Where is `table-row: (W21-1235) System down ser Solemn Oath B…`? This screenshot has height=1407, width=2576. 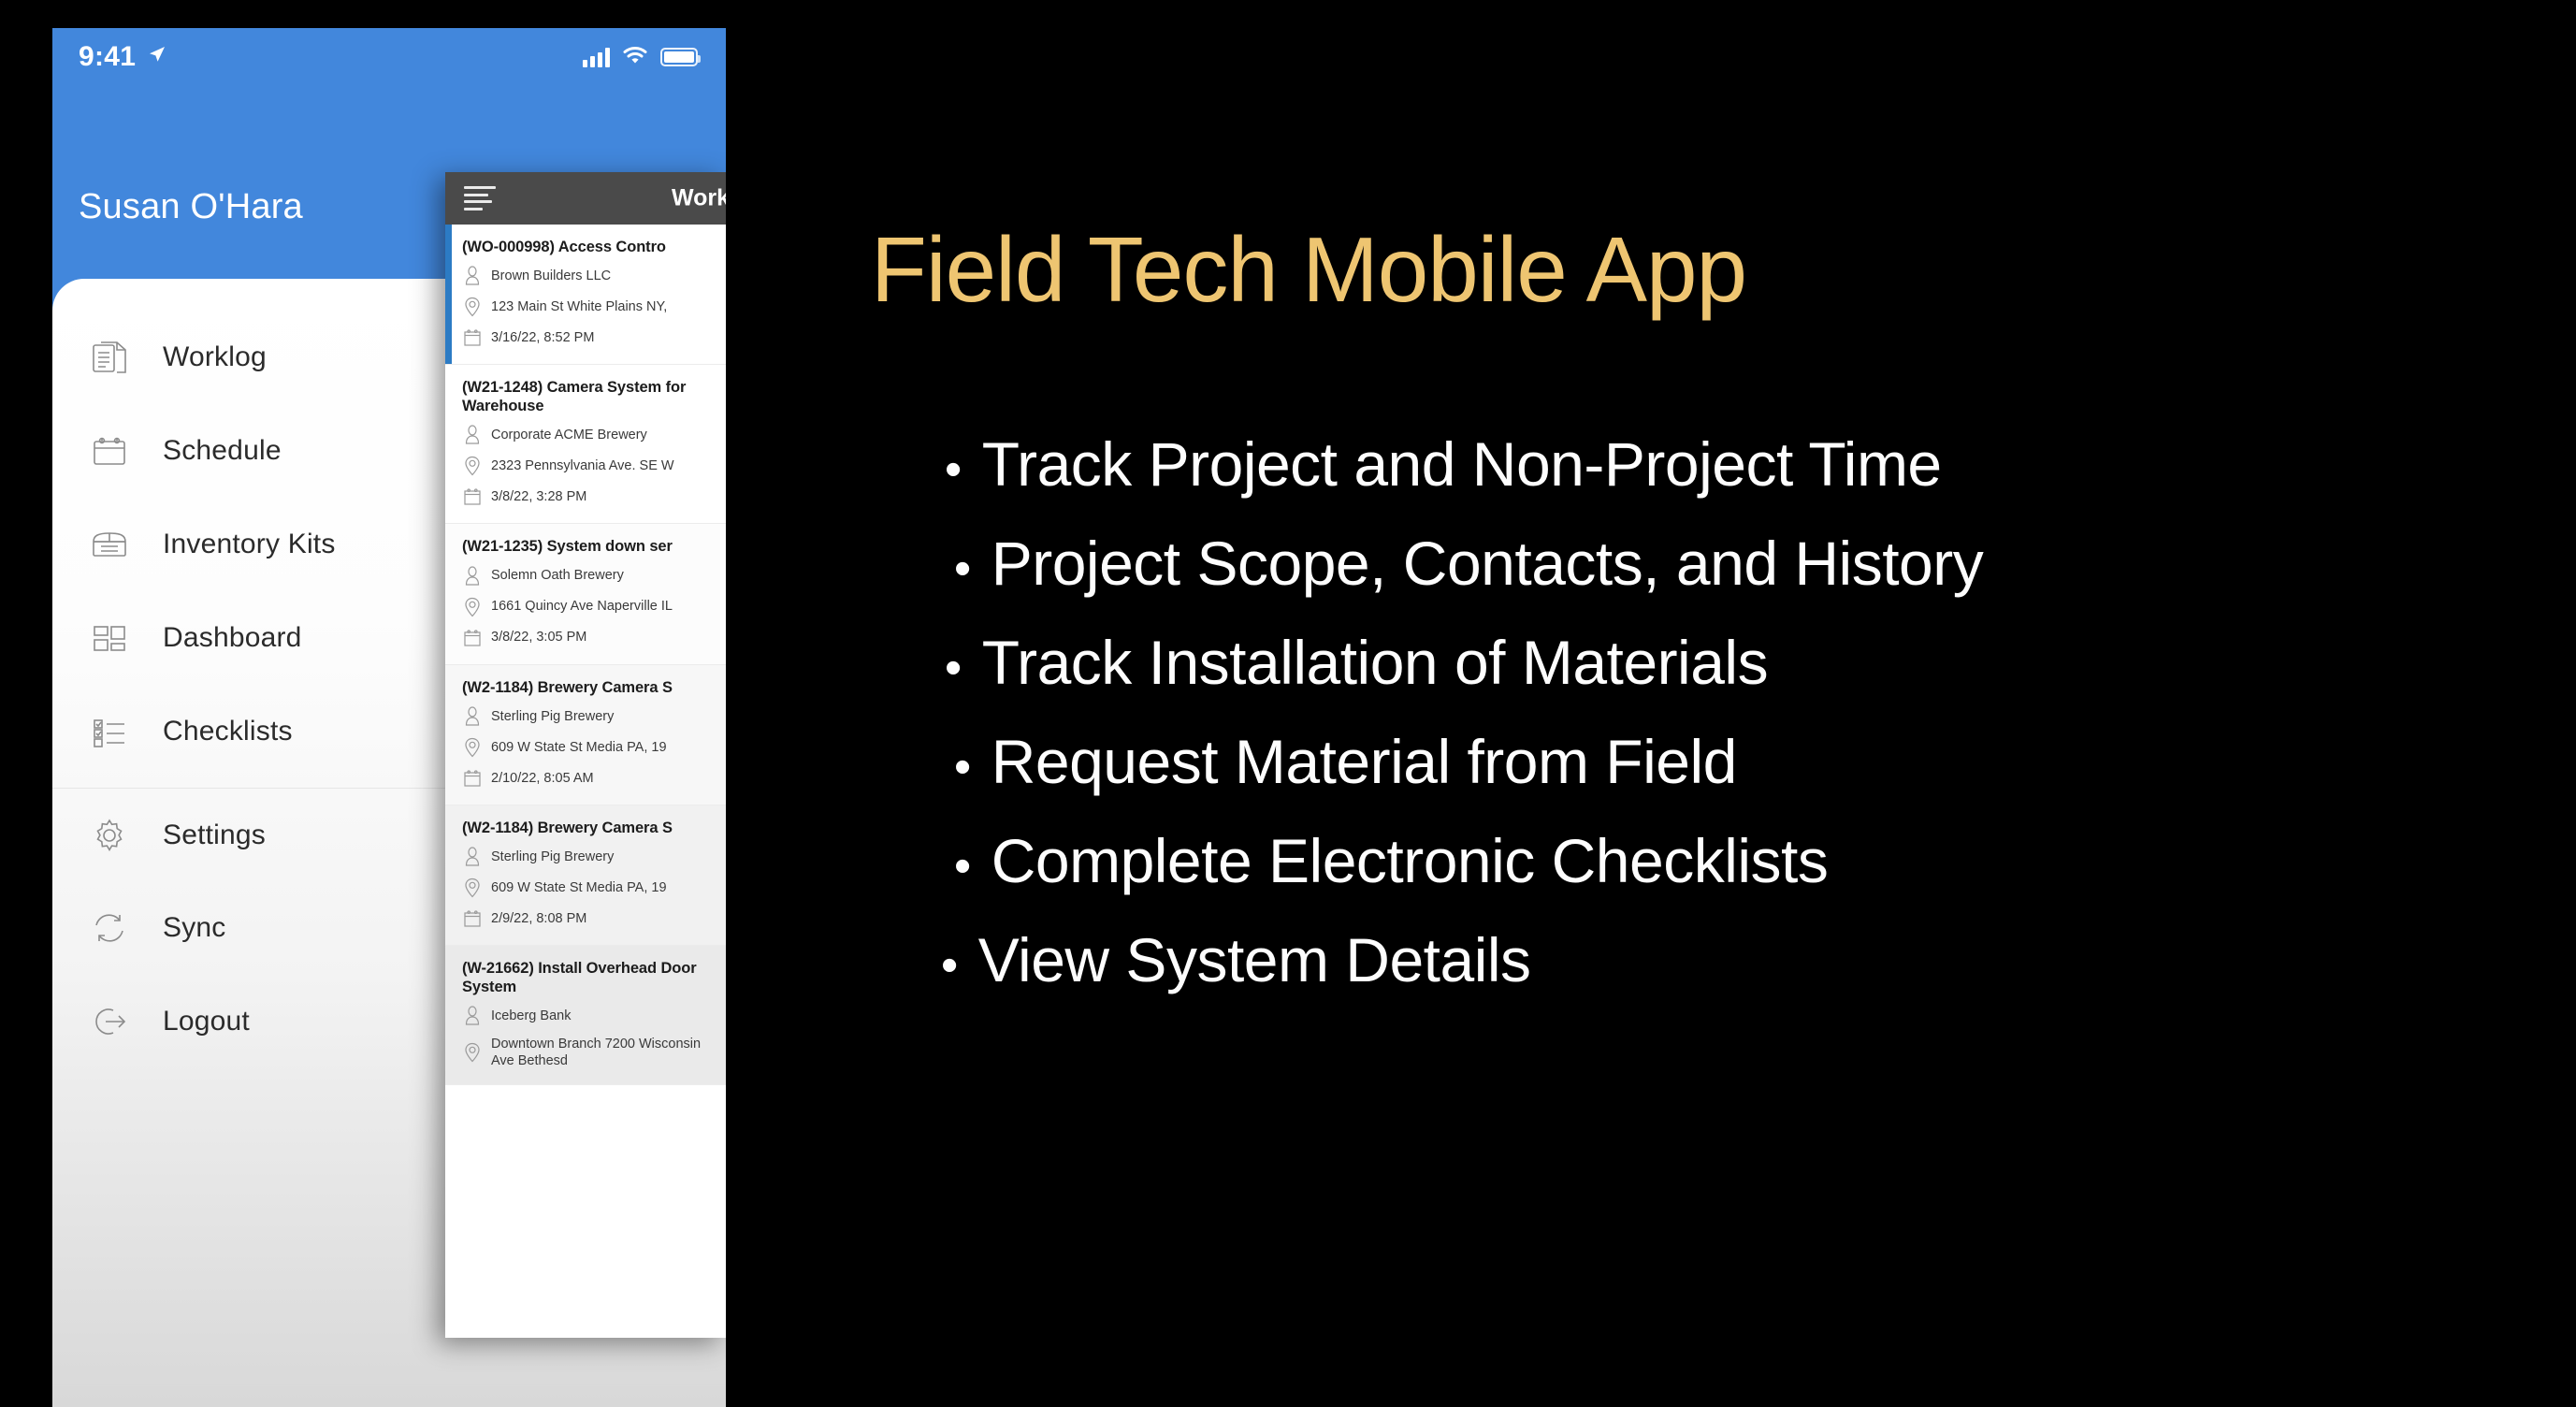
table-row: (W21-1235) System down ser Solemn Oath B… is located at coordinates (585, 594).